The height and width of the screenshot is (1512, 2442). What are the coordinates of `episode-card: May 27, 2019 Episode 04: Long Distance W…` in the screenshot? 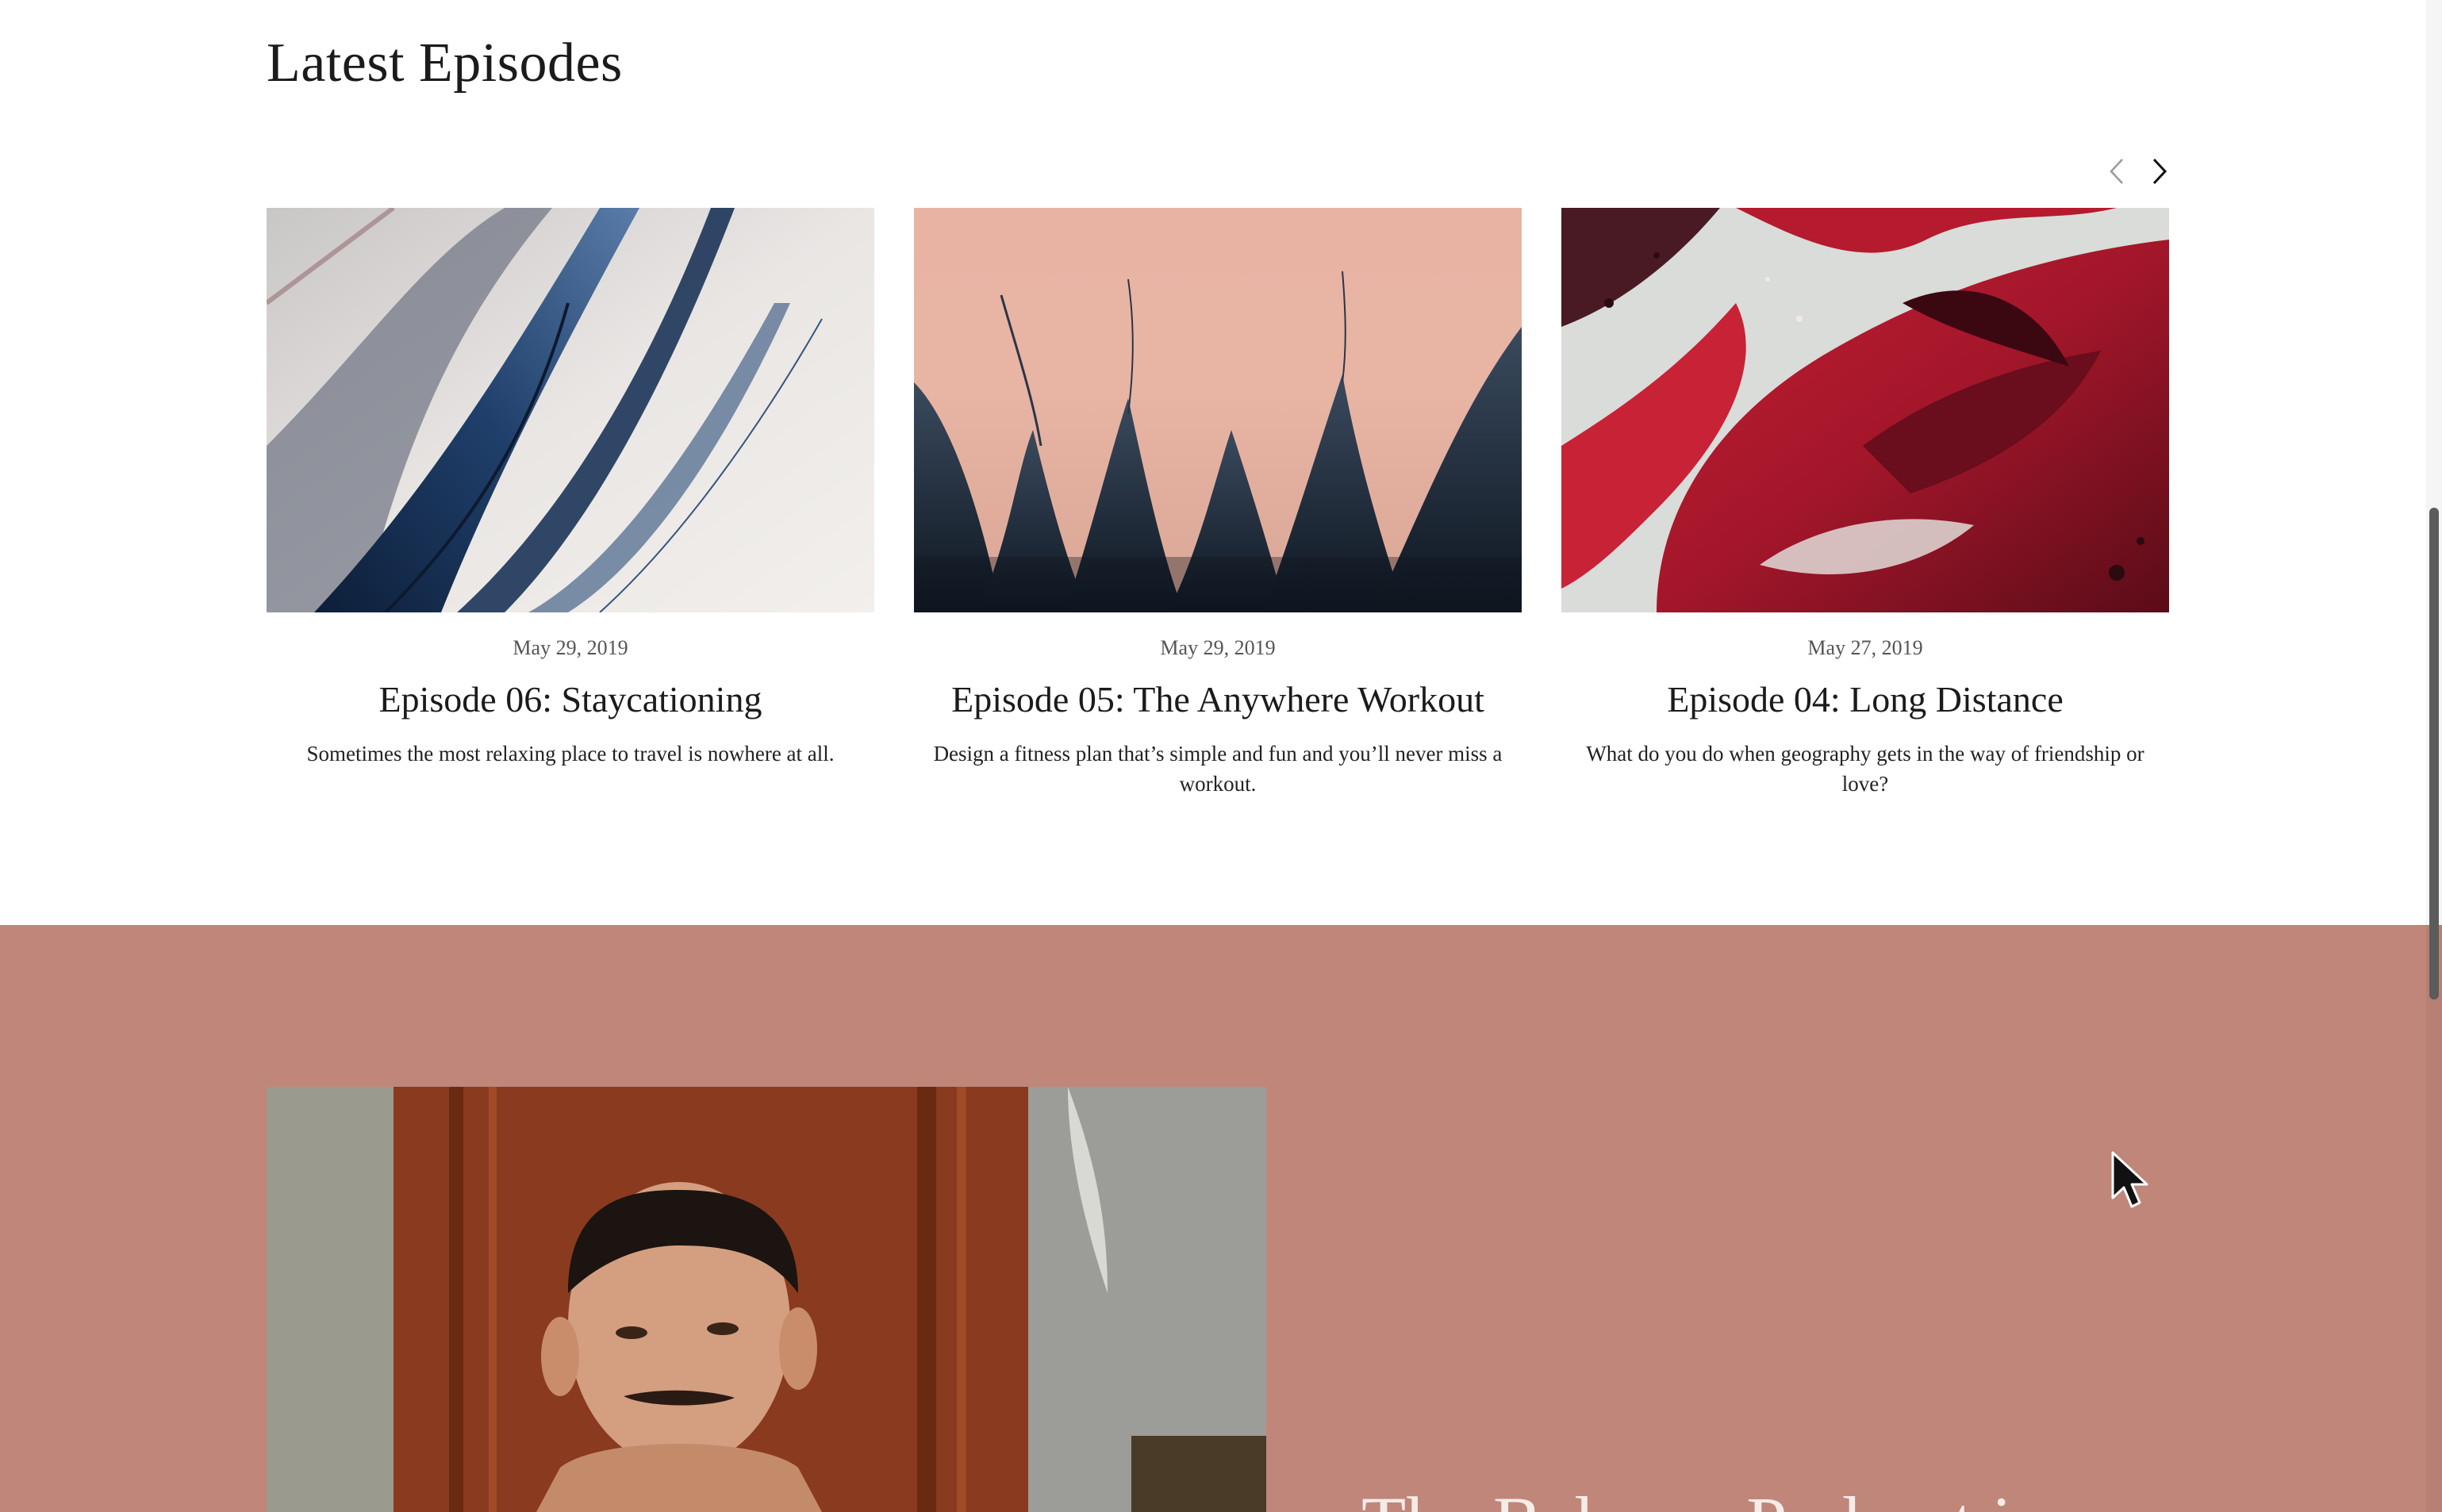 It's located at (1865, 504).